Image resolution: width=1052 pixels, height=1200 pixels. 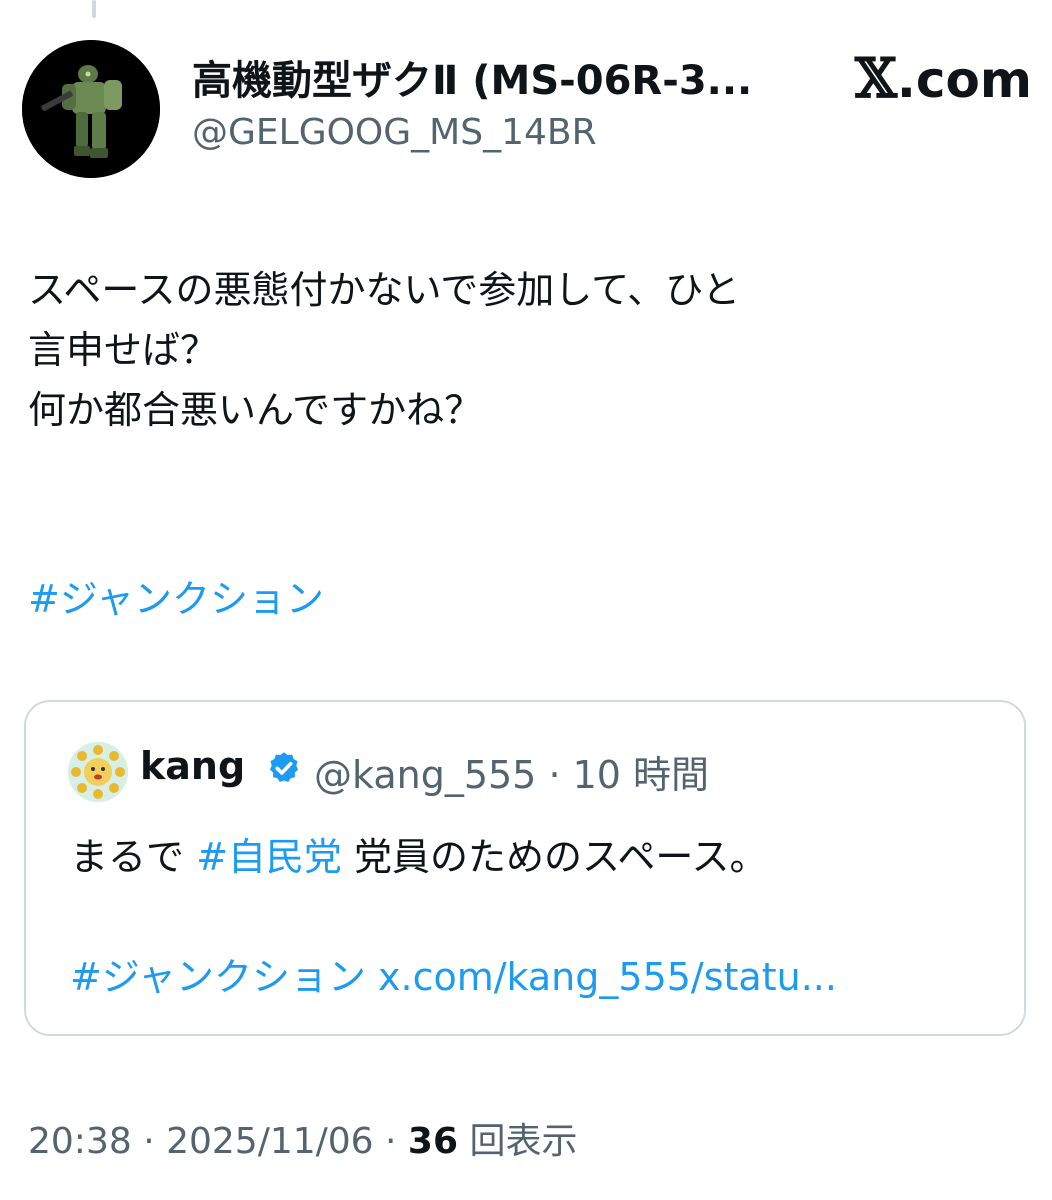 What do you see at coordinates (192, 766) in the screenshot?
I see `quote-author-name: kang` at bounding box center [192, 766].